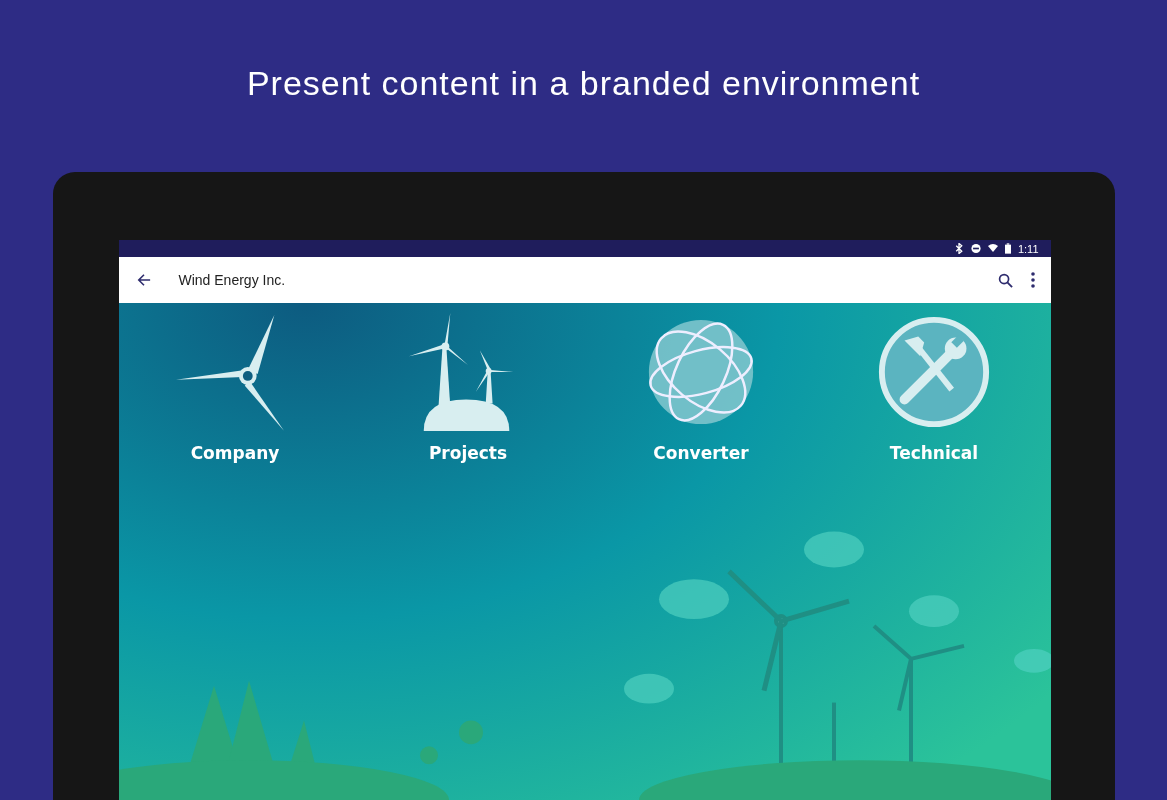 Image resolution: width=1167 pixels, height=800 pixels. I want to click on category-tile: Converter, so click(701, 388).